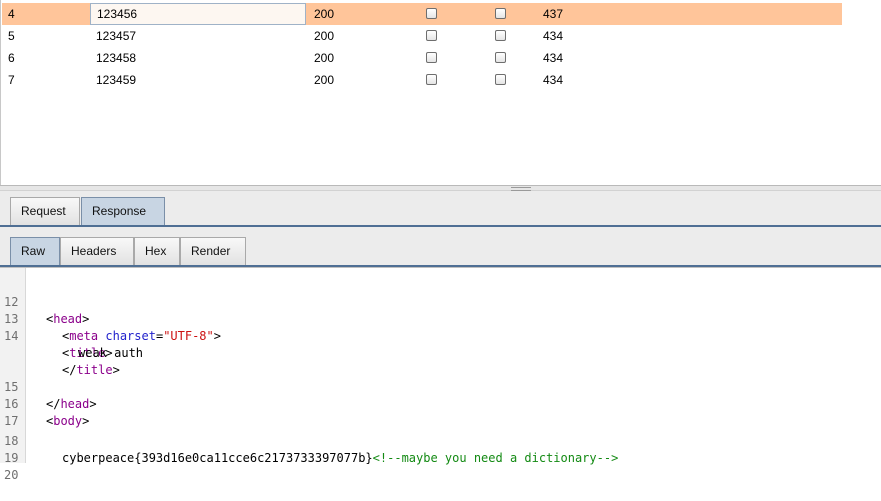  What do you see at coordinates (440, 344) in the screenshot?
I see `code-line: weak auth` at bounding box center [440, 344].